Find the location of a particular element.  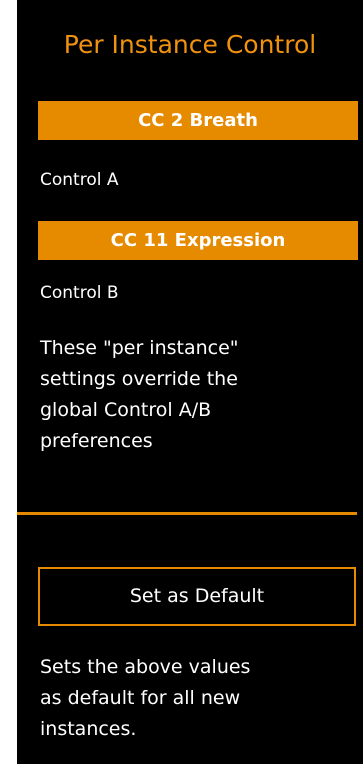

set-as-default-button: Set as Default is located at coordinates (197, 596).